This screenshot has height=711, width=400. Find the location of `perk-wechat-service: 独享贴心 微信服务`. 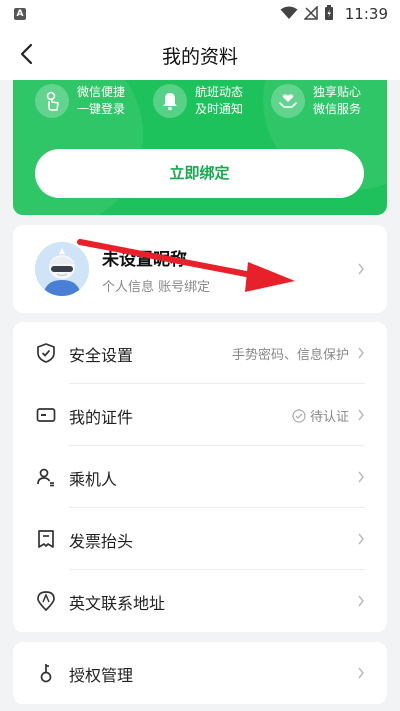

perk-wechat-service: 独享贴心 微信服务 is located at coordinates (316, 101).